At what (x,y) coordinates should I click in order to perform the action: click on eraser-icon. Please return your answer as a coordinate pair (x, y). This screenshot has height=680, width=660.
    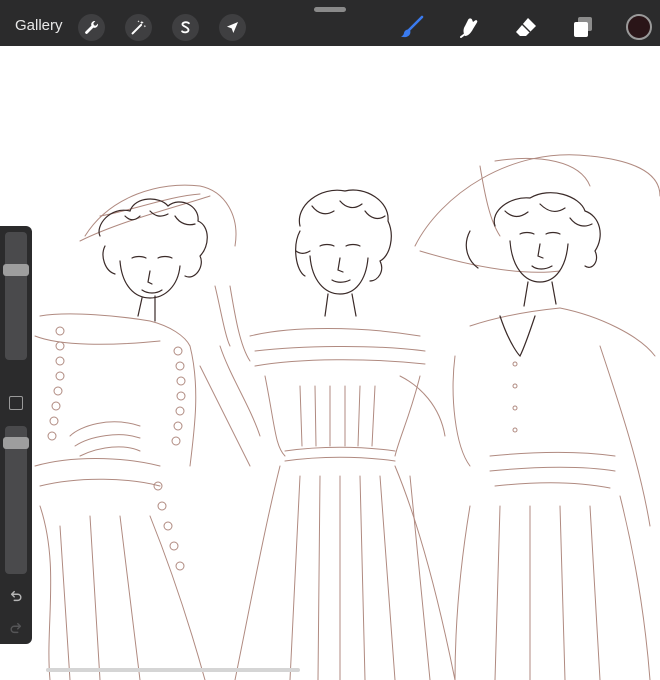
    Looking at the image, I should click on (526, 27).